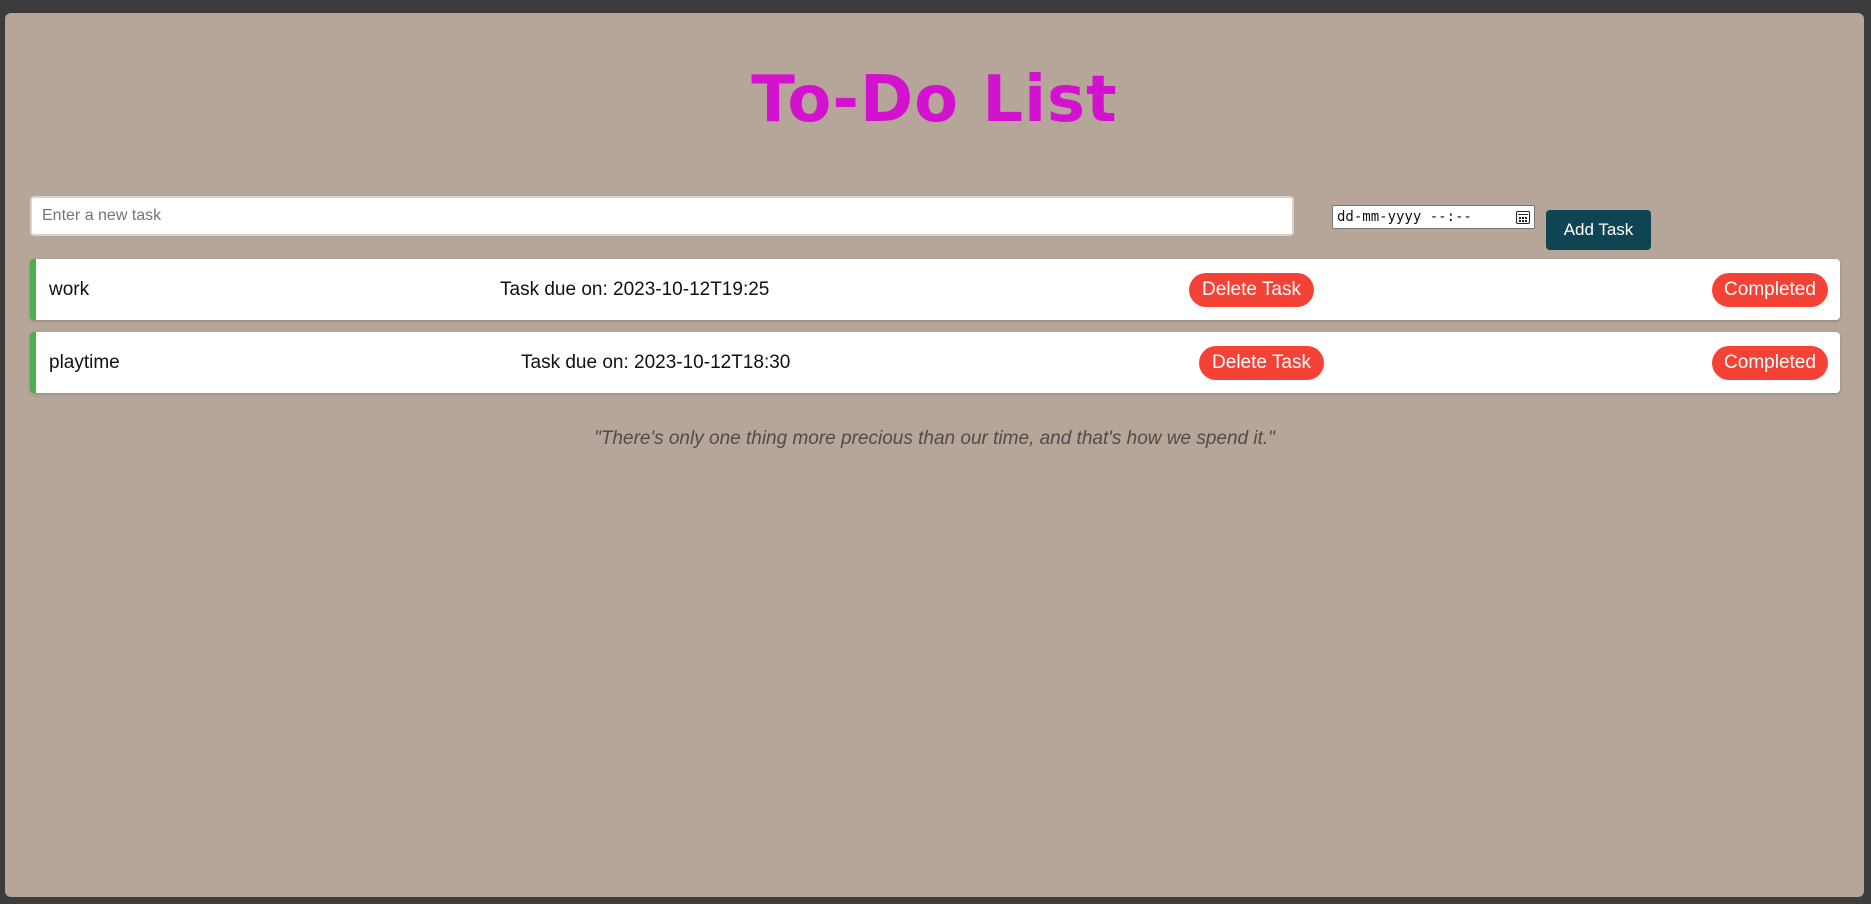 This screenshot has height=904, width=1871. Describe the element at coordinates (662, 216) in the screenshot. I see `new-task-input` at that location.